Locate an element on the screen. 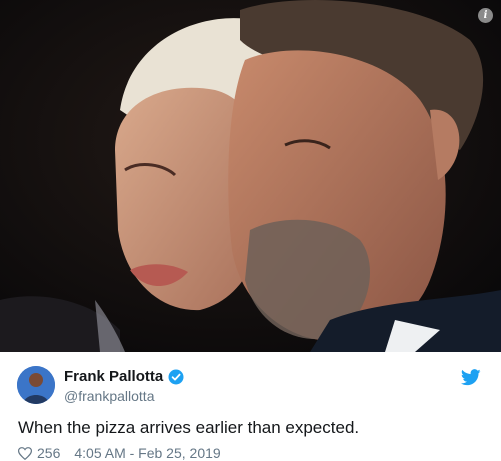  tweet-meta: 256 4:05 AM - Feb 25, 2019 is located at coordinates (119, 453).